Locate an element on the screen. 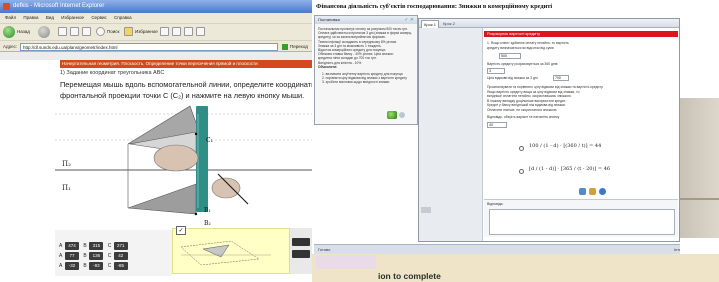  next-button is located at coordinates (301, 242).